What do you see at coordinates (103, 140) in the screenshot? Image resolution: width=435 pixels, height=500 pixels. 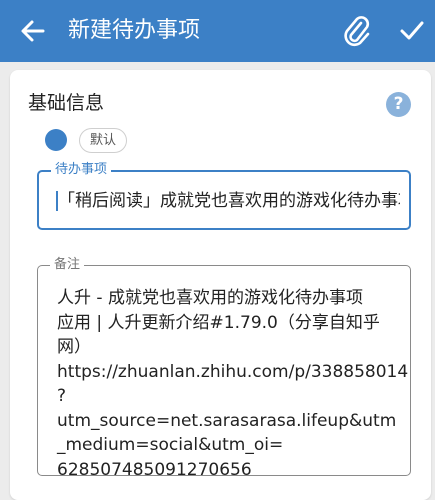 I see `category-chip: 默认` at bounding box center [103, 140].